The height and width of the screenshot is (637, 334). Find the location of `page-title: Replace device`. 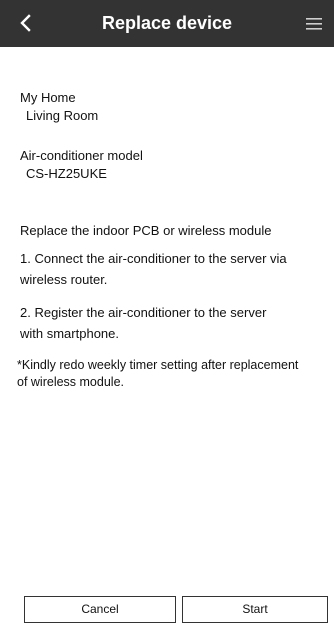

page-title: Replace device is located at coordinates (167, 23).